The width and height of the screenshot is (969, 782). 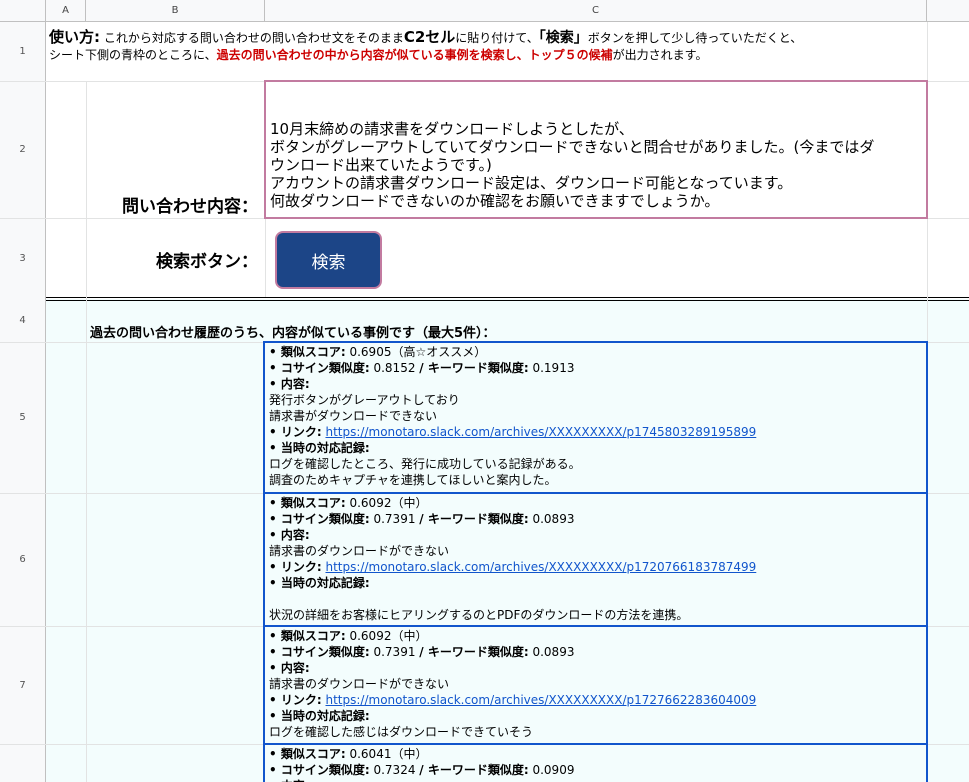 I want to click on keyword-similarity: 0.1913, so click(x=551, y=368).